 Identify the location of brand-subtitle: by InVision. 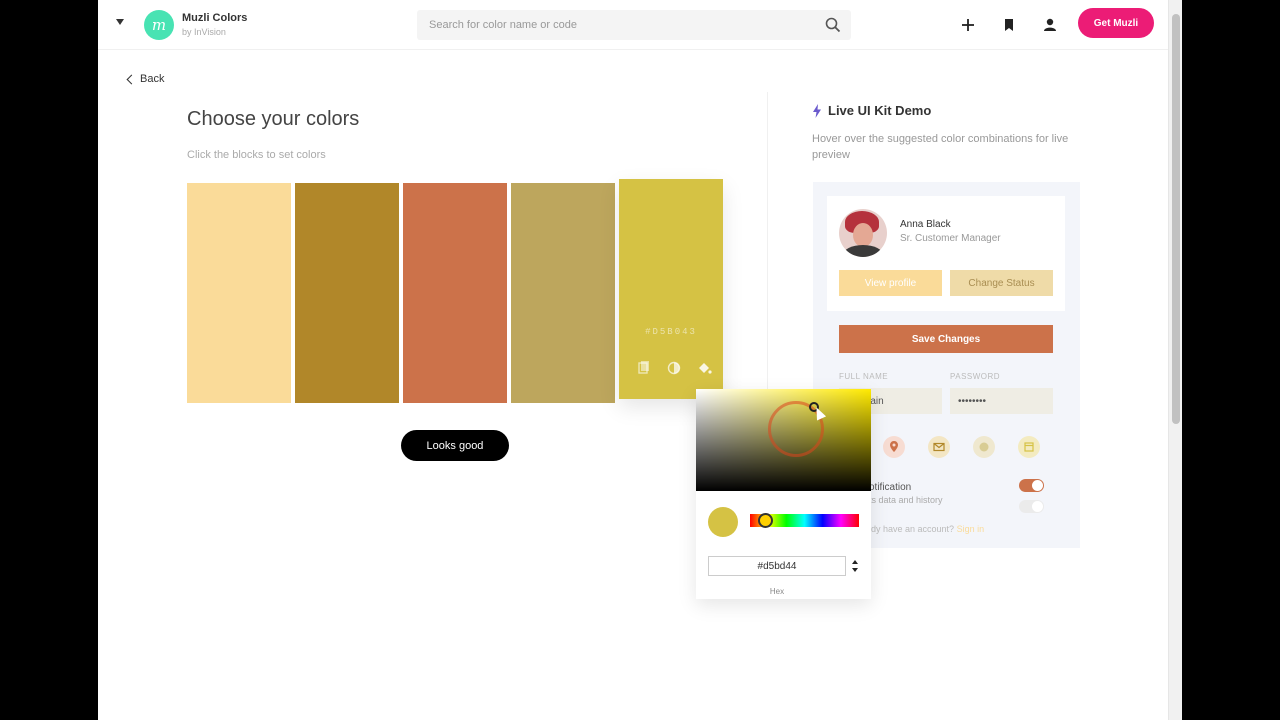
(204, 32).